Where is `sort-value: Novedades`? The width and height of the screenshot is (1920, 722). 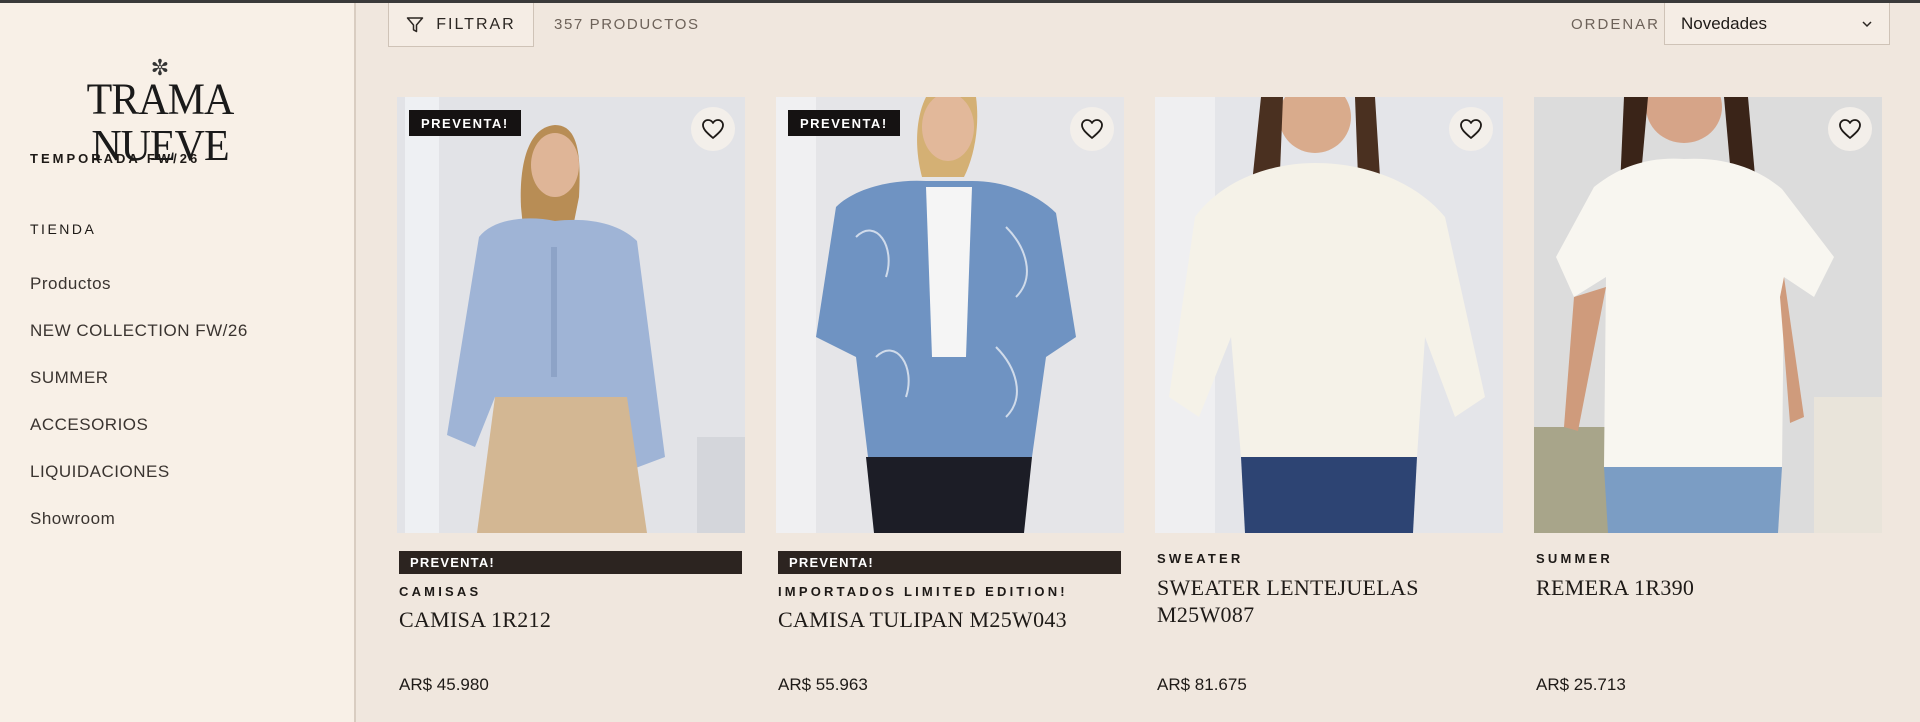
sort-value: Novedades is located at coordinates (1724, 23).